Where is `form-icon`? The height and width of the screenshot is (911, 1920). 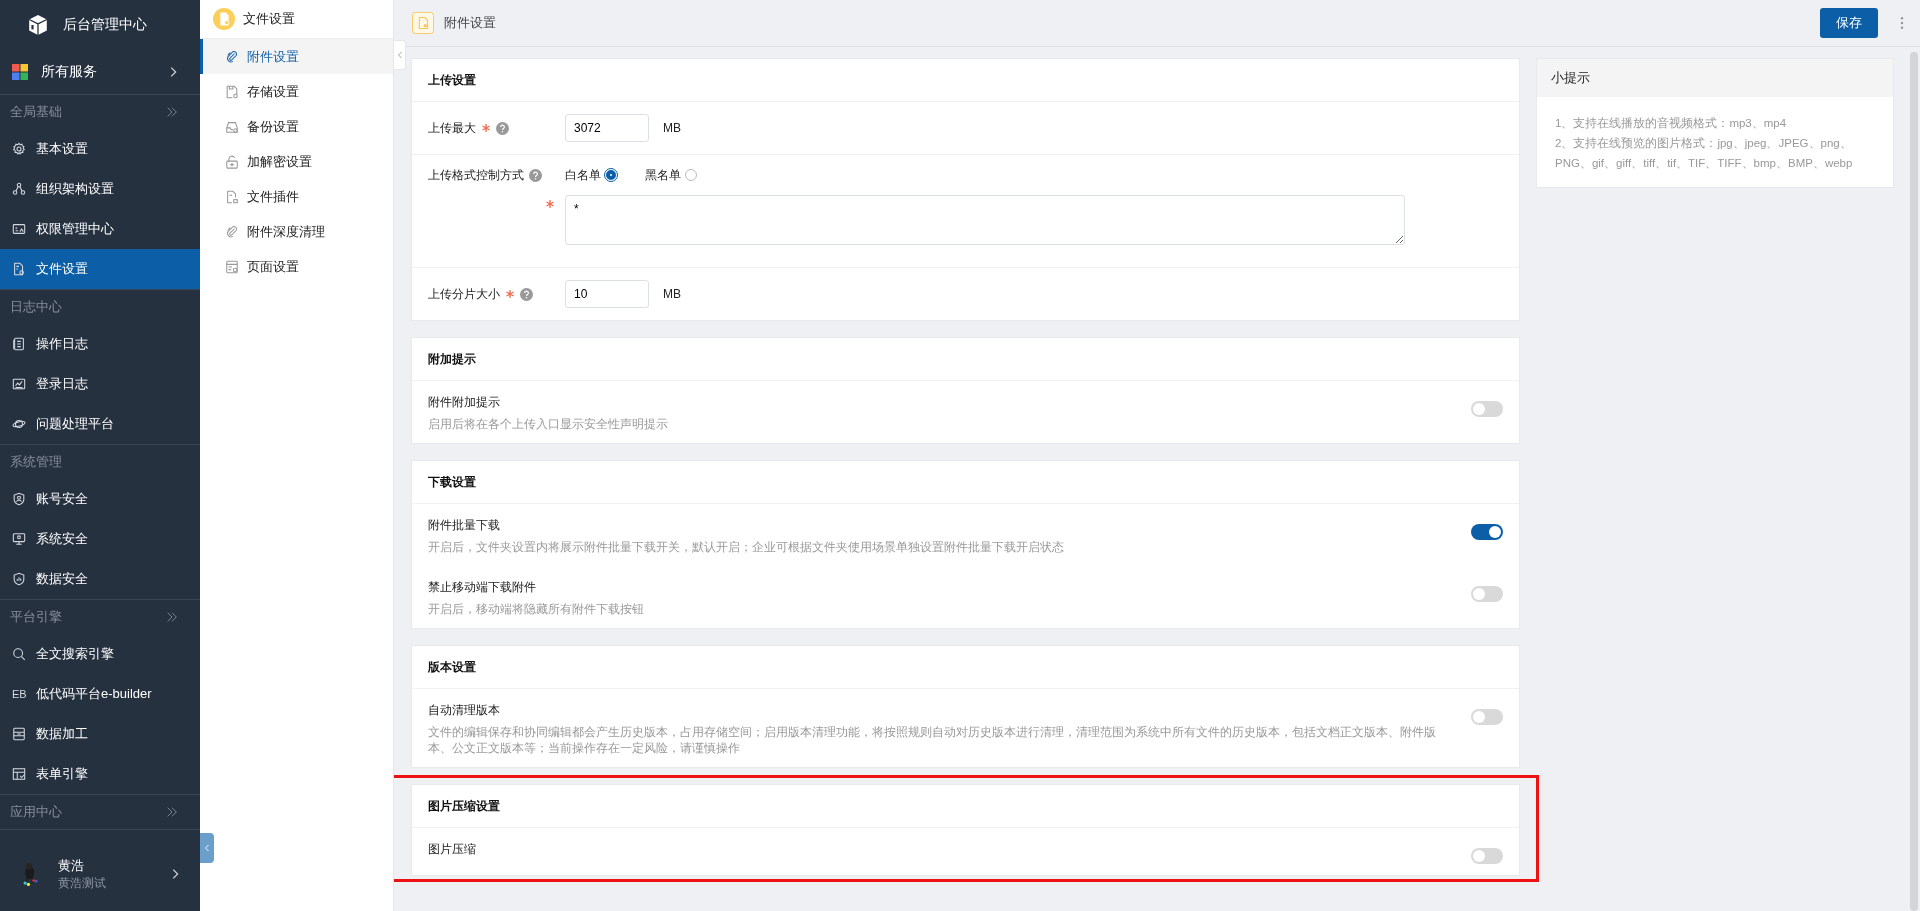 form-icon is located at coordinates (19, 774).